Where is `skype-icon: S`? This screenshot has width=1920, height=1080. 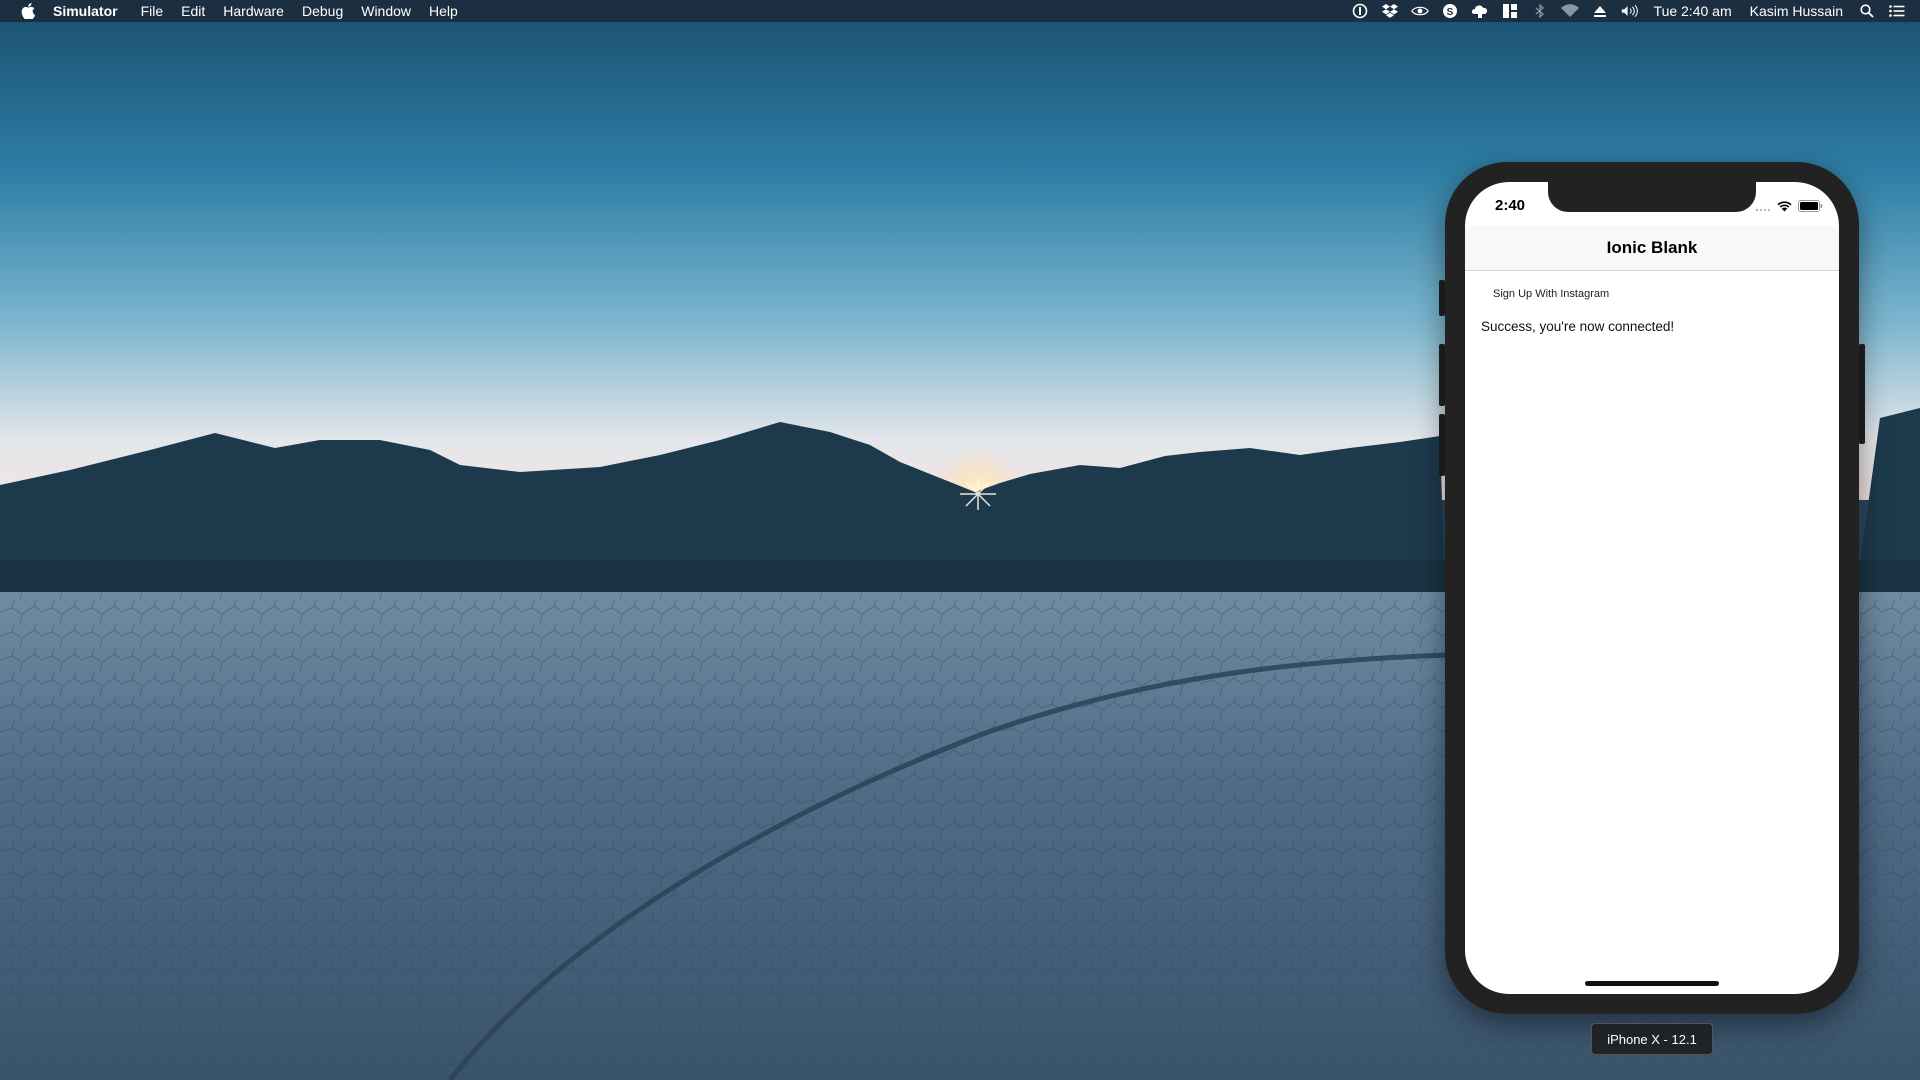
skype-icon: S is located at coordinates (1450, 11).